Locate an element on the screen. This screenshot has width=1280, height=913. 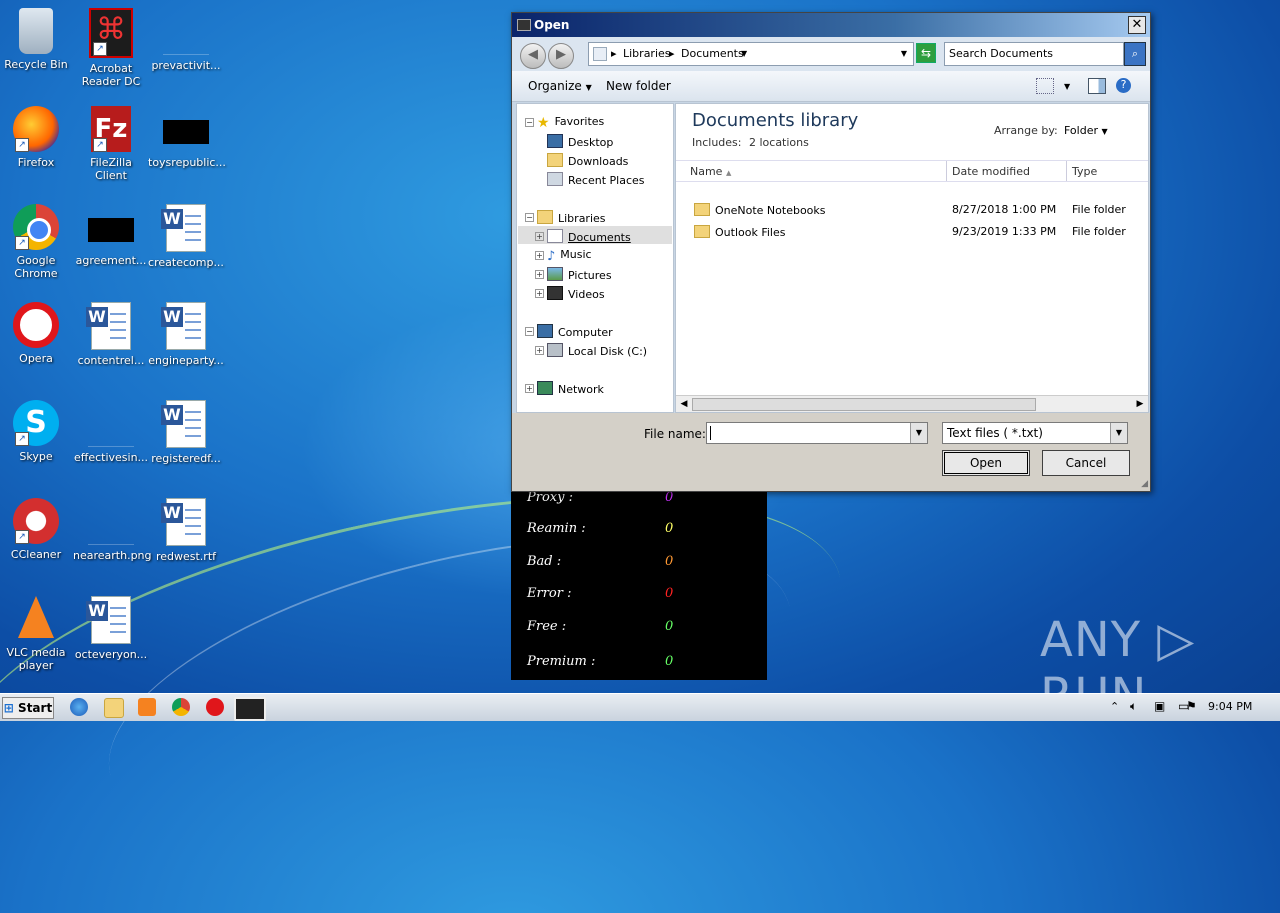
desktop-icon-nearearth: nearearth.png is located at coordinates (112, 530).